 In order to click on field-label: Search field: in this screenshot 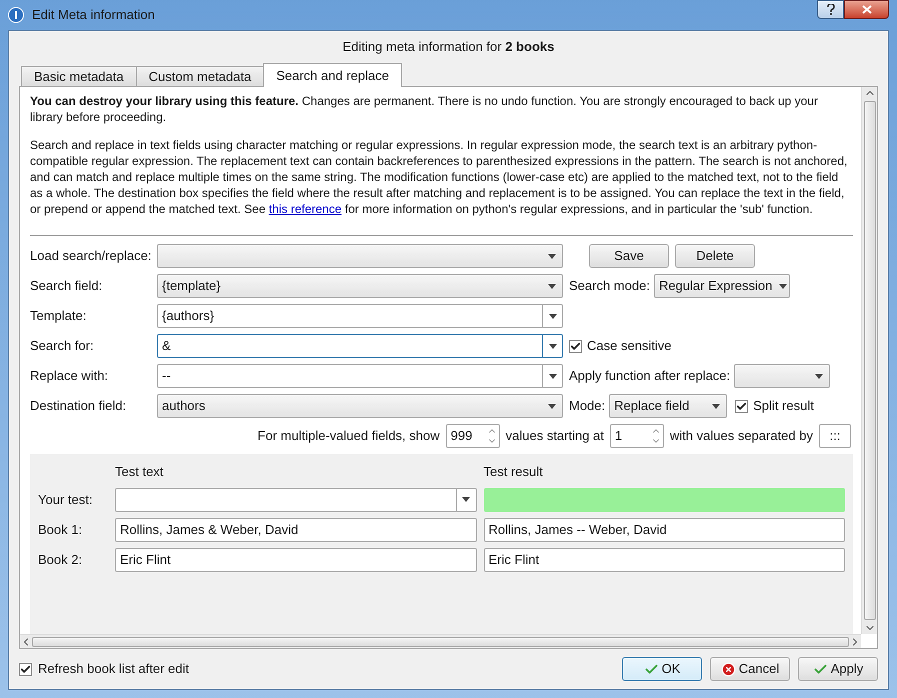, I will do `click(67, 286)`.